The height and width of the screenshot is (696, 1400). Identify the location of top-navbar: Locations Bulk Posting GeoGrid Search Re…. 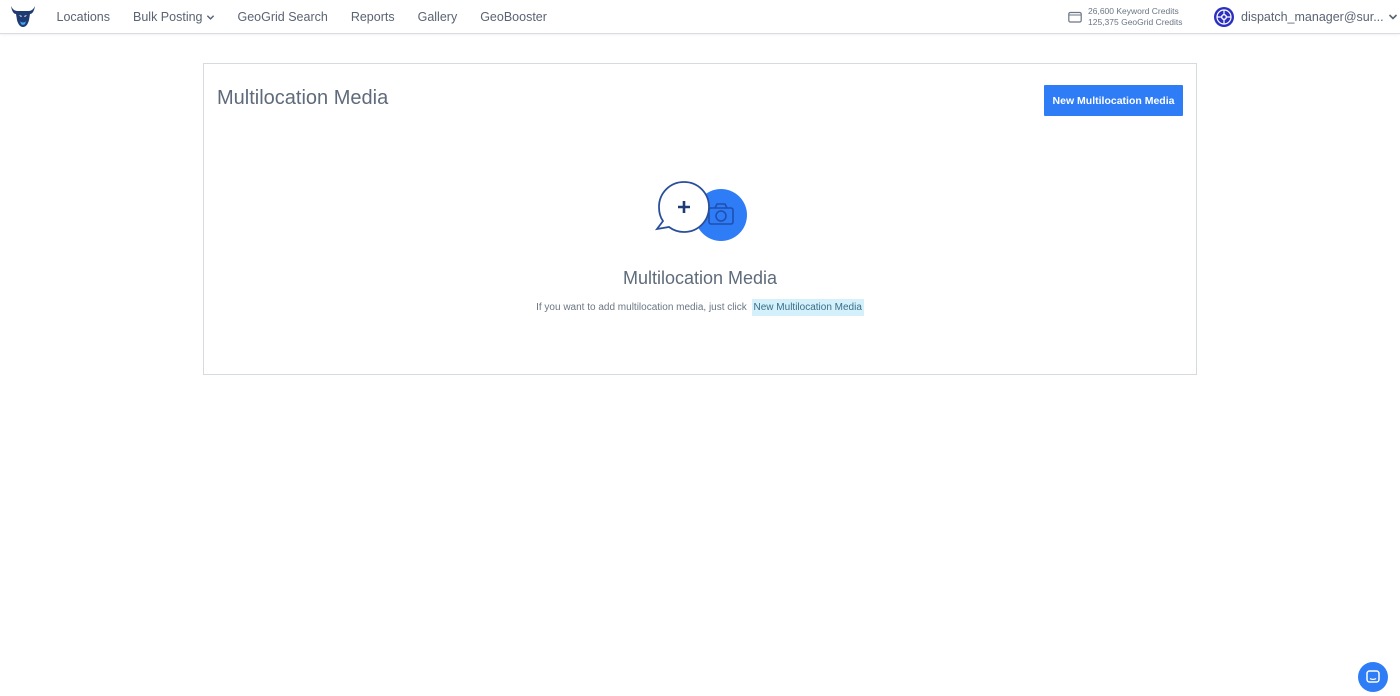
(700, 17).